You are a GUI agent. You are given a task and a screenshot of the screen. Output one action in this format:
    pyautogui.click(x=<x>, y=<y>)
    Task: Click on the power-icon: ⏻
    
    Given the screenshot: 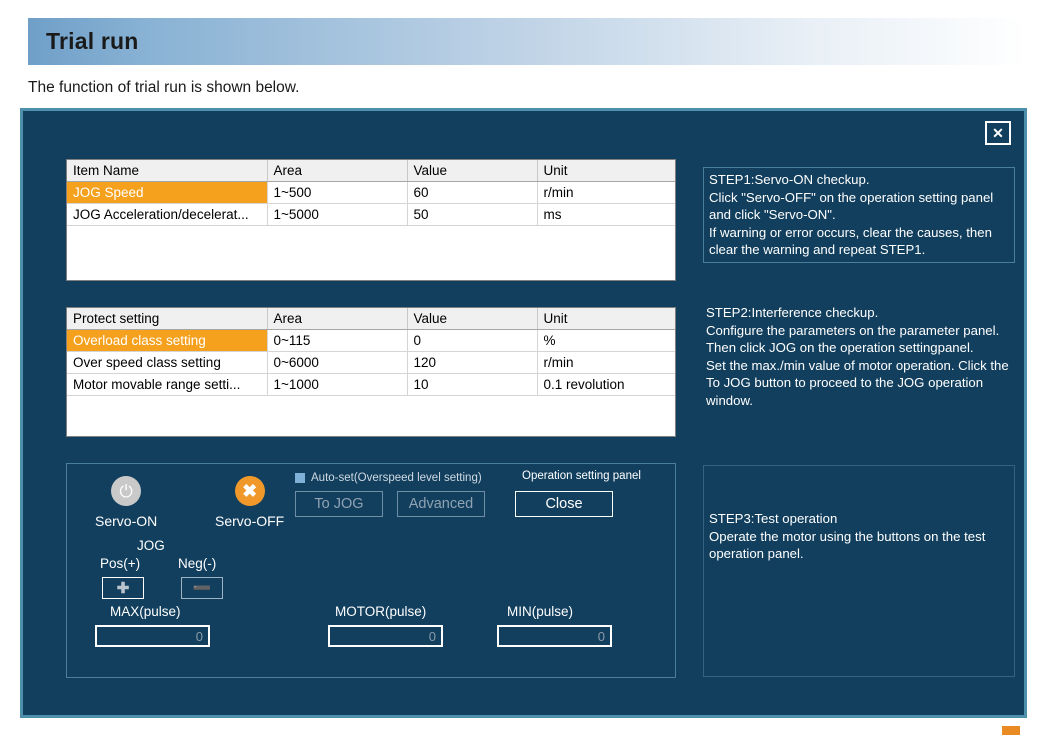 What is the action you would take?
    pyautogui.click(x=126, y=491)
    